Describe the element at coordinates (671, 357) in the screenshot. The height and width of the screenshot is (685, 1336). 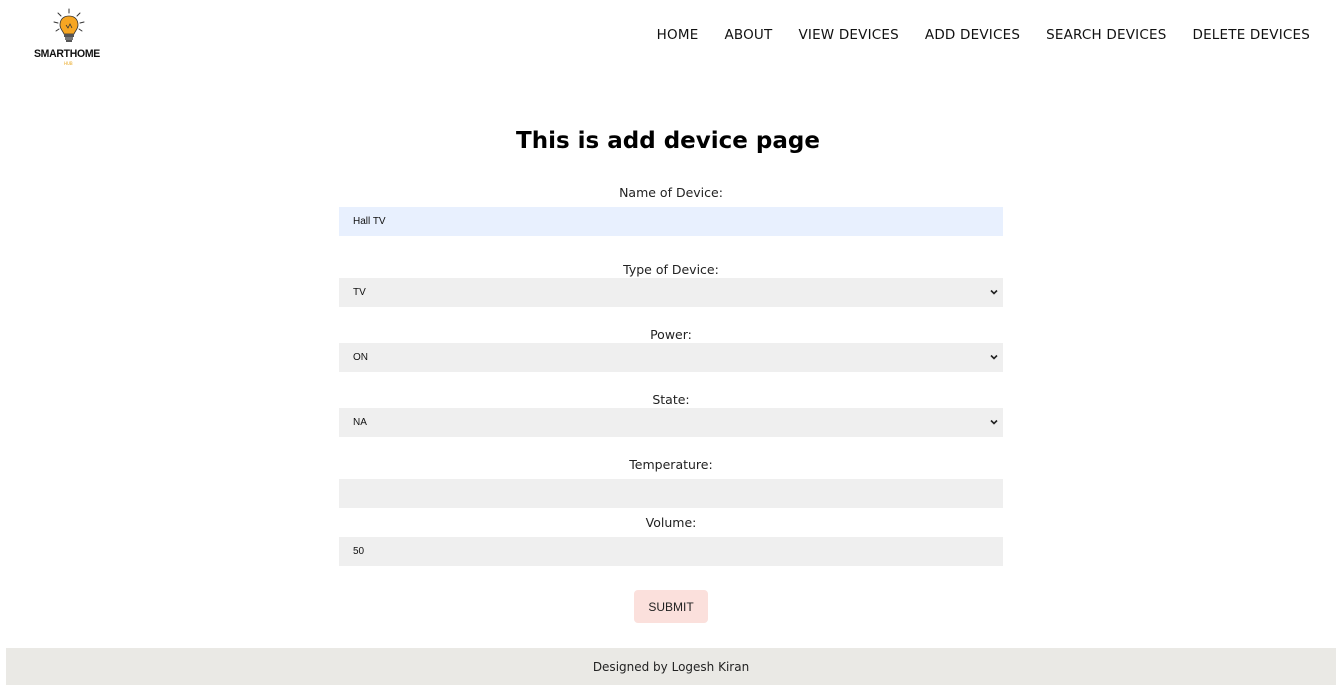
I see `power-select: ON` at that location.